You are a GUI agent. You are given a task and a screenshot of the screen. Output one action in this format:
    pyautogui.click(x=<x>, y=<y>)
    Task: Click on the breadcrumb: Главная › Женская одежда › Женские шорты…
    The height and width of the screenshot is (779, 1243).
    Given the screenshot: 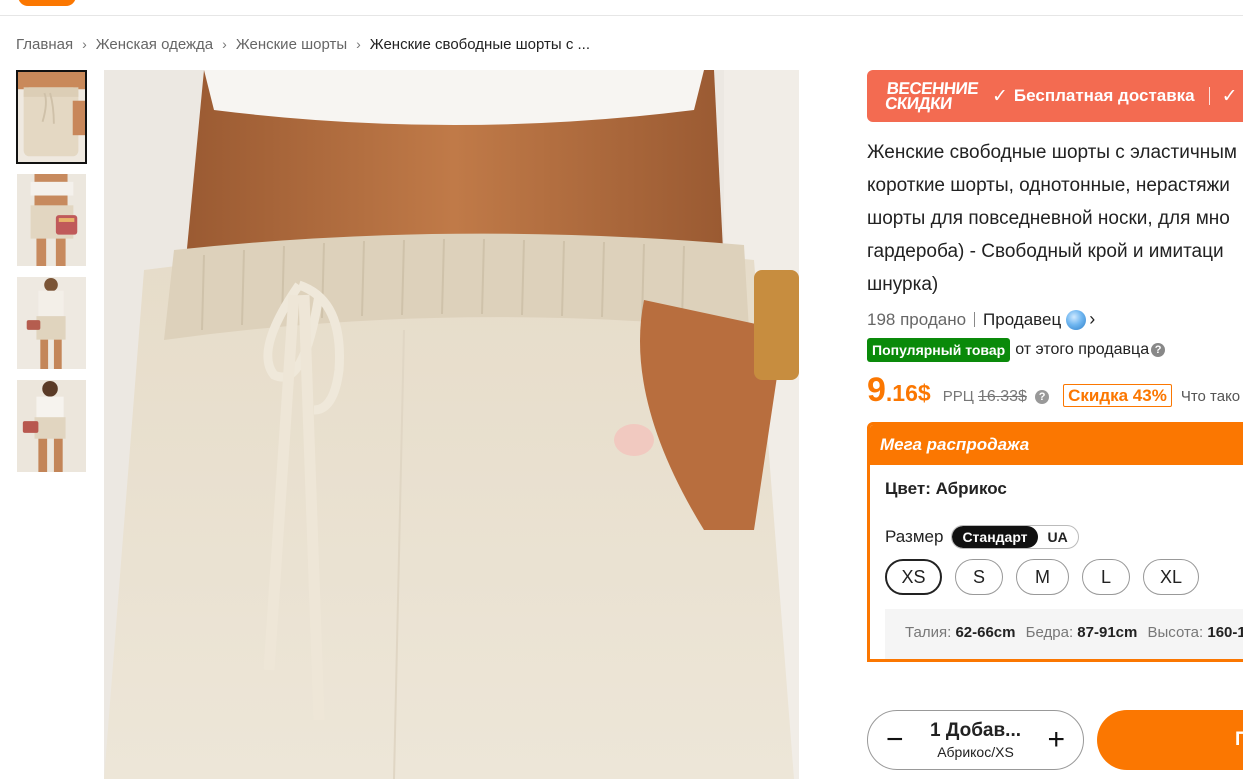 What is the action you would take?
    pyautogui.click(x=303, y=44)
    